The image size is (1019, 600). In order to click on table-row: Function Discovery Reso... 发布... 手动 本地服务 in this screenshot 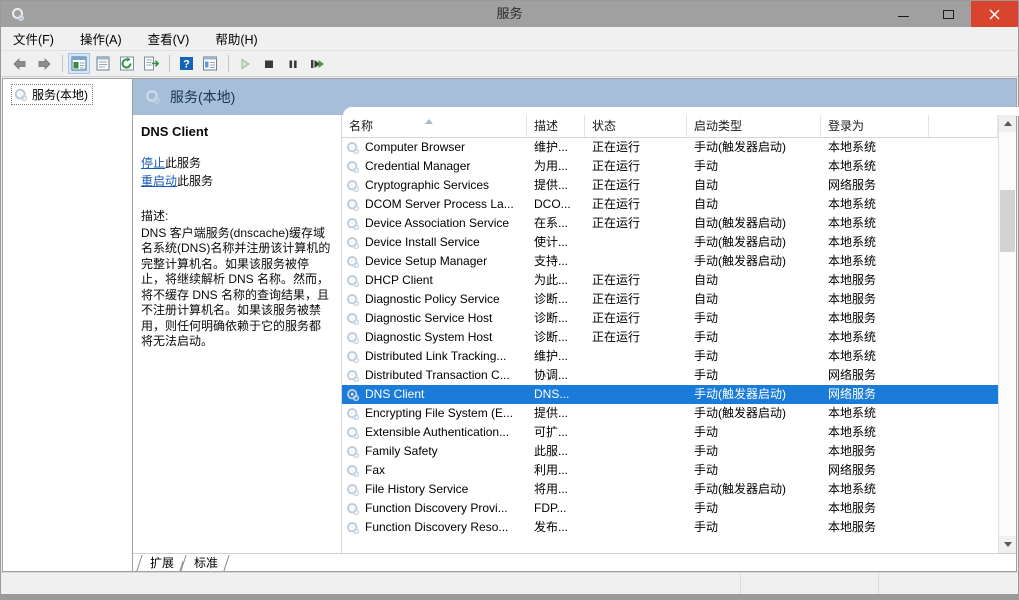, I will do `click(670, 527)`.